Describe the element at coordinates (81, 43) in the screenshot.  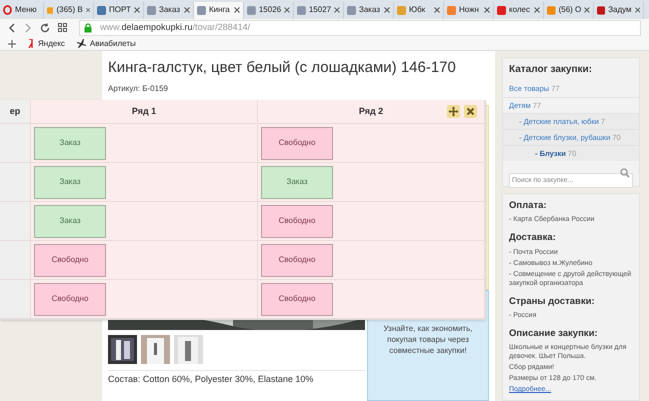
I see `airplane-icon` at that location.